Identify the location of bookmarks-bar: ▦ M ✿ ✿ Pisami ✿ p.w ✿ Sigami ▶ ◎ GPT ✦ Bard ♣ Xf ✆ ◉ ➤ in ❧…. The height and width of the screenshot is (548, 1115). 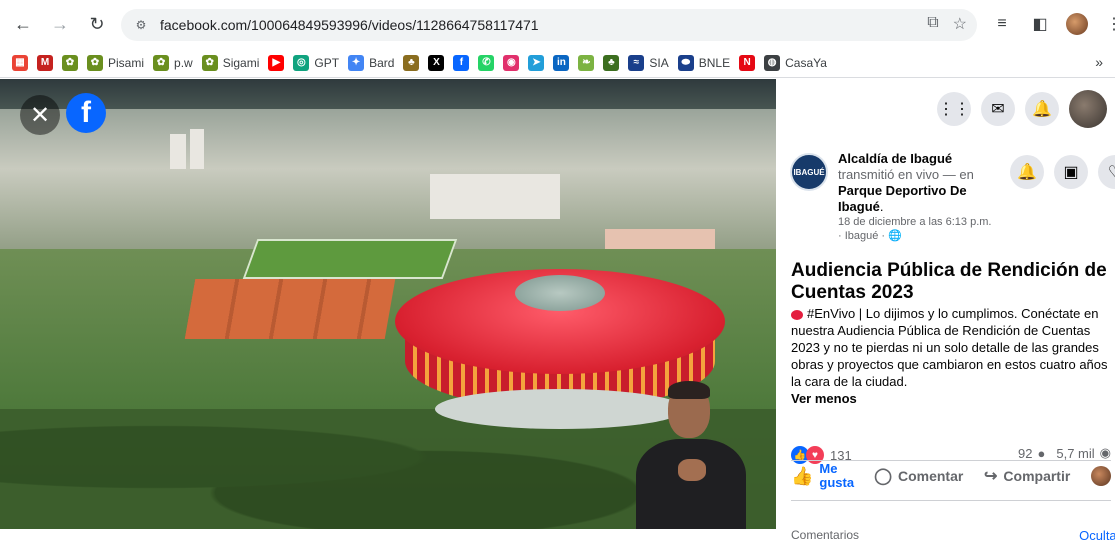
(557, 63).